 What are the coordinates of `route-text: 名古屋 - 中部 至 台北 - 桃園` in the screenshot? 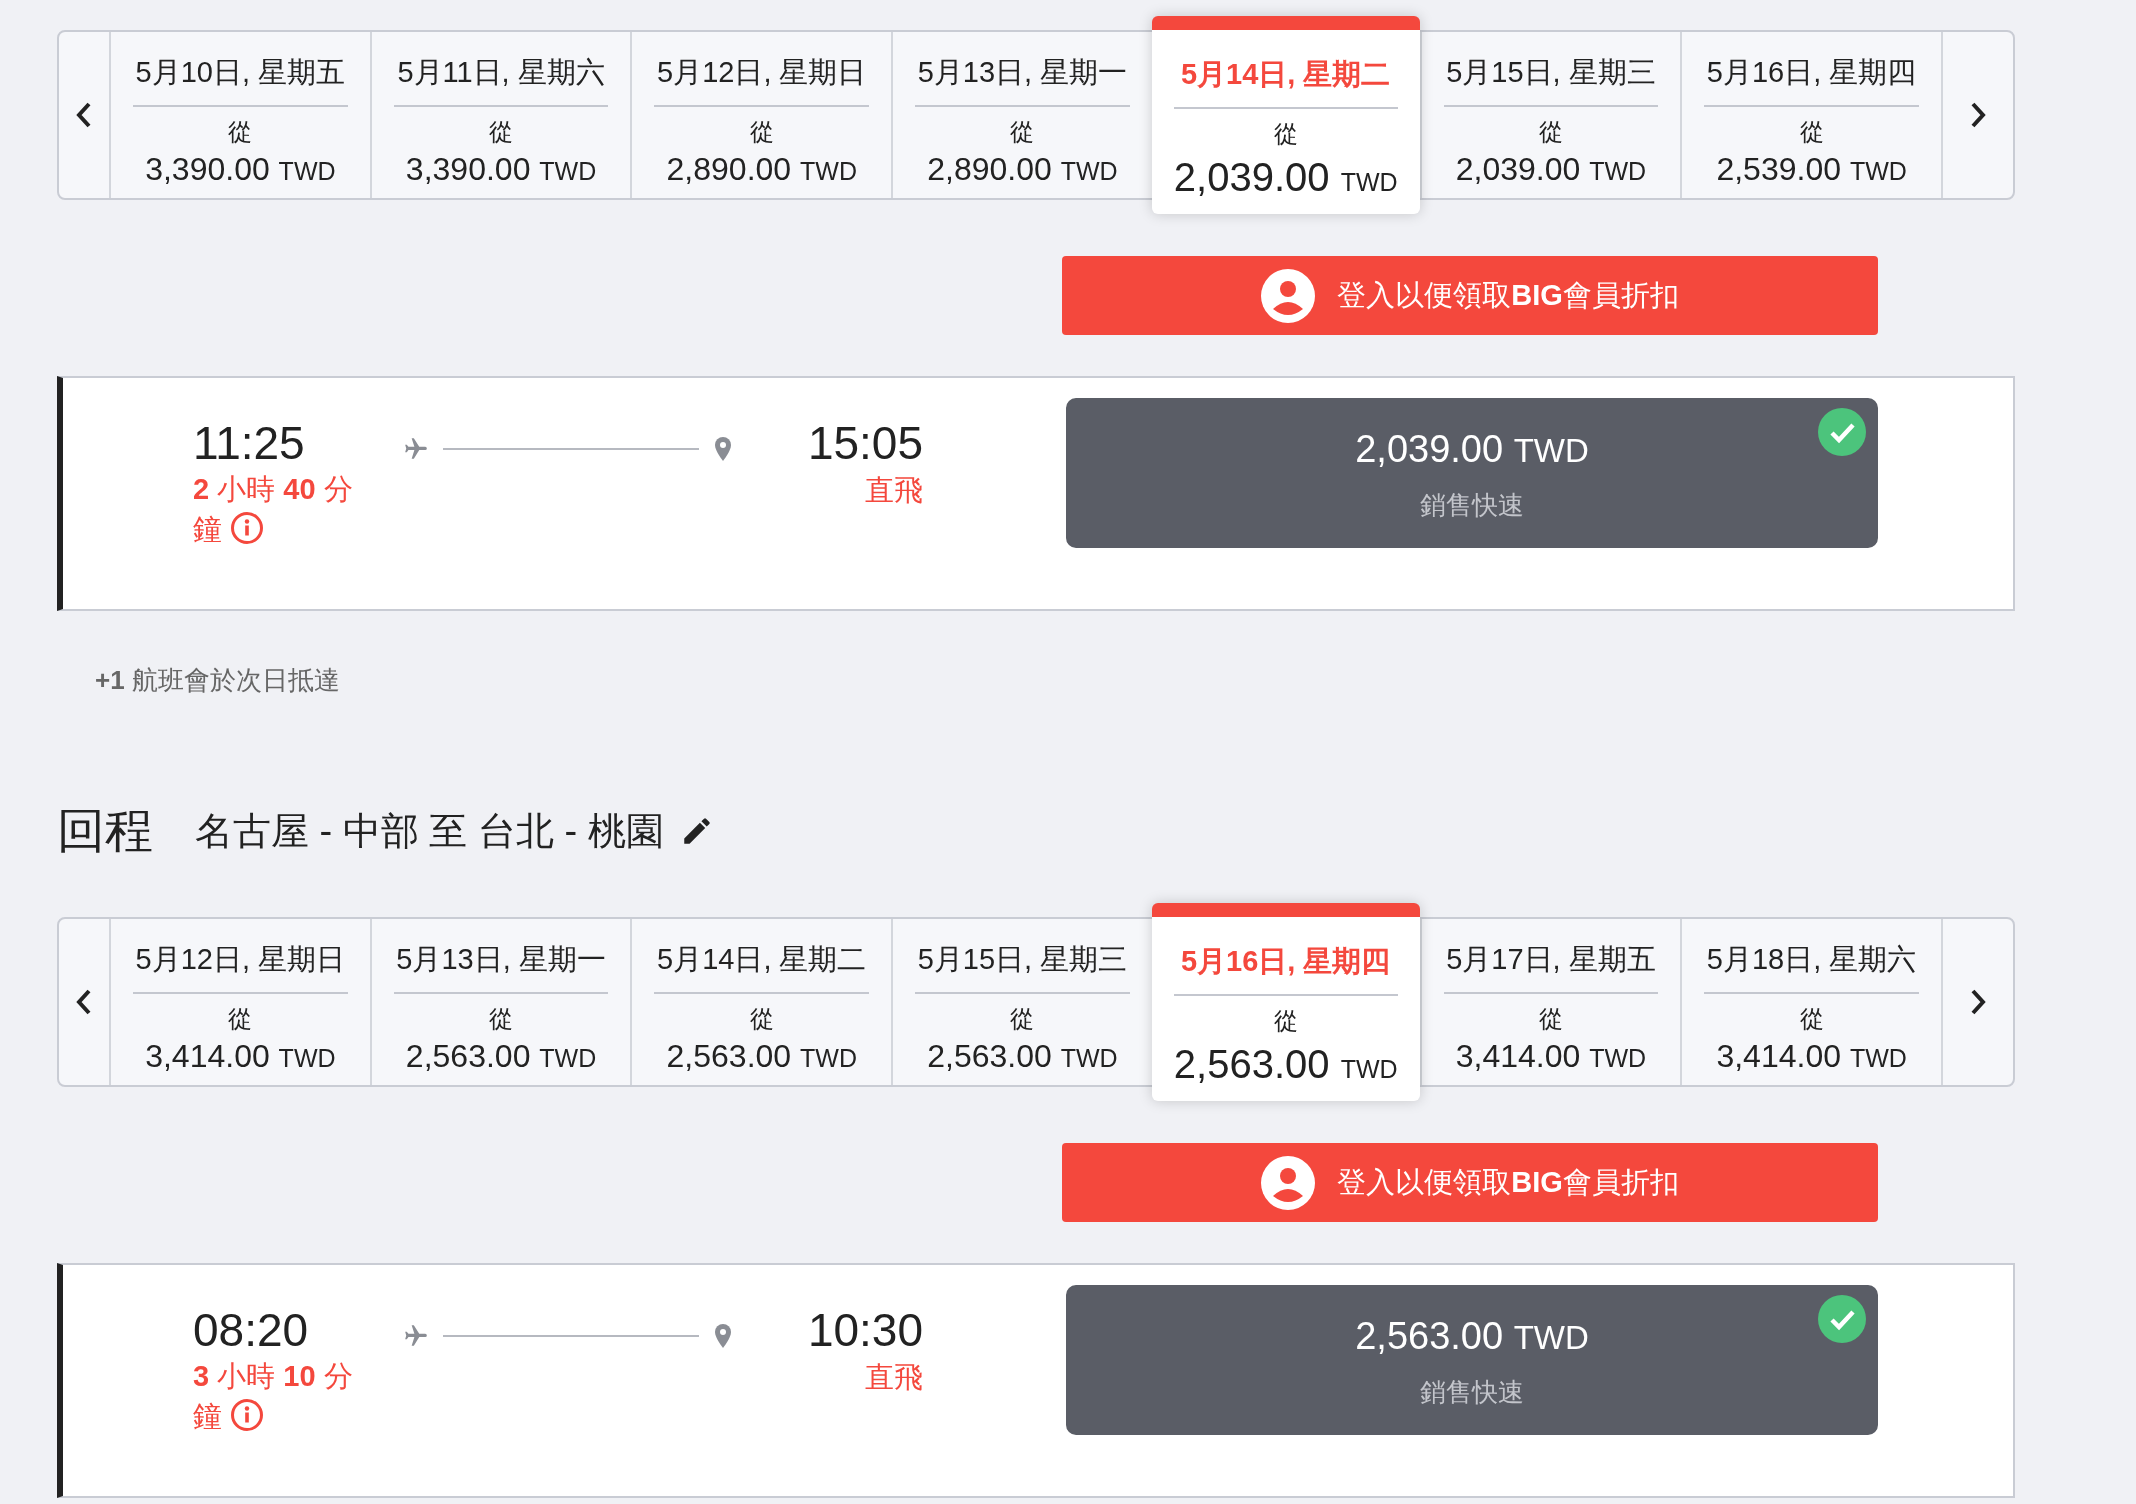 It's located at (429, 831).